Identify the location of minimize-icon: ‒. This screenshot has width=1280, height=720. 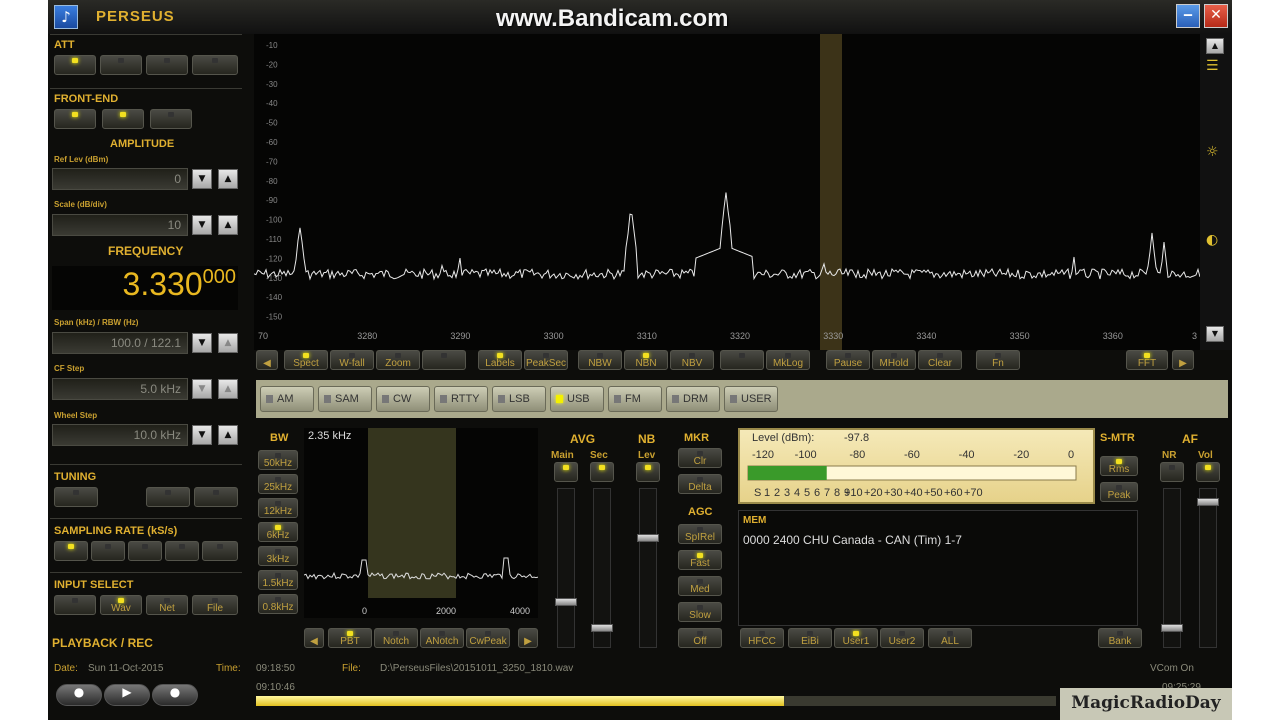
(1188, 16).